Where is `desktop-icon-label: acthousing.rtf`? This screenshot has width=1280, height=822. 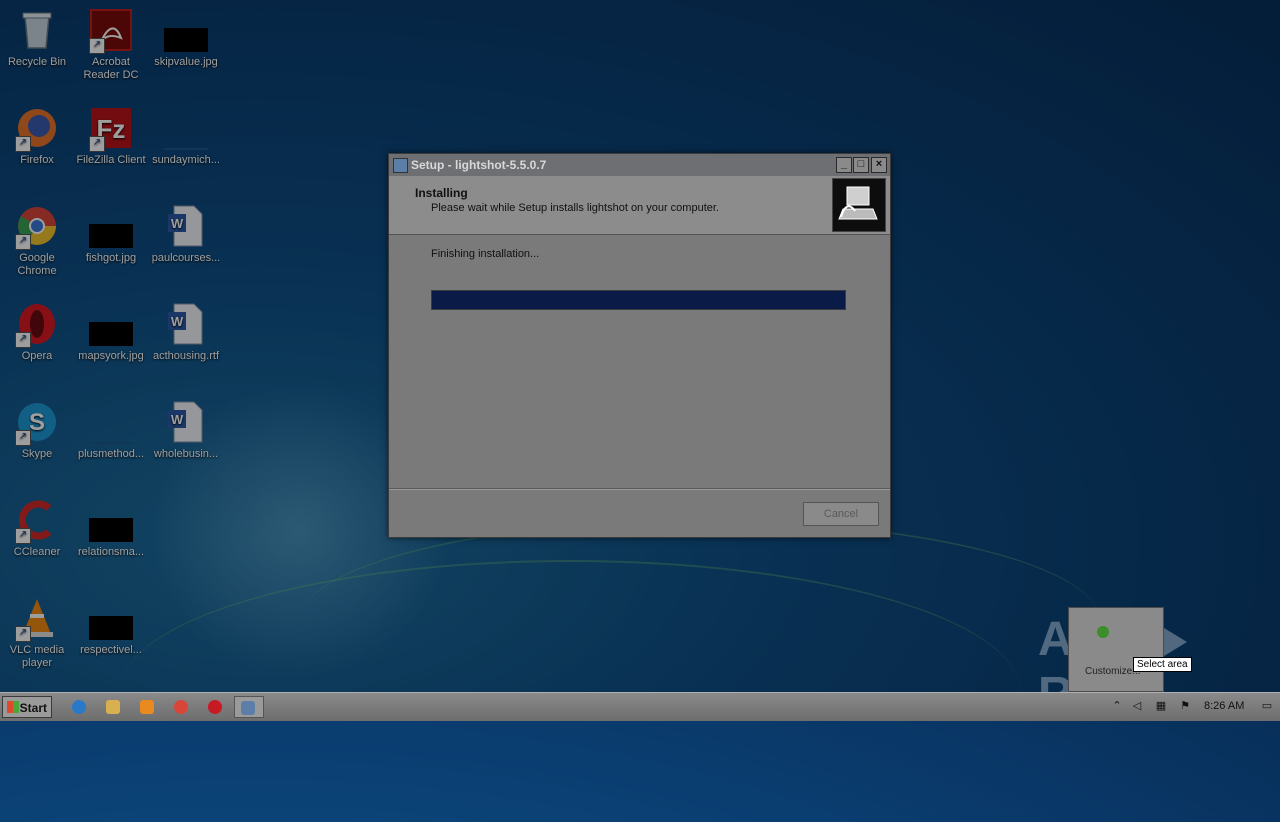
desktop-icon-label: acthousing.rtf is located at coordinates (186, 356).